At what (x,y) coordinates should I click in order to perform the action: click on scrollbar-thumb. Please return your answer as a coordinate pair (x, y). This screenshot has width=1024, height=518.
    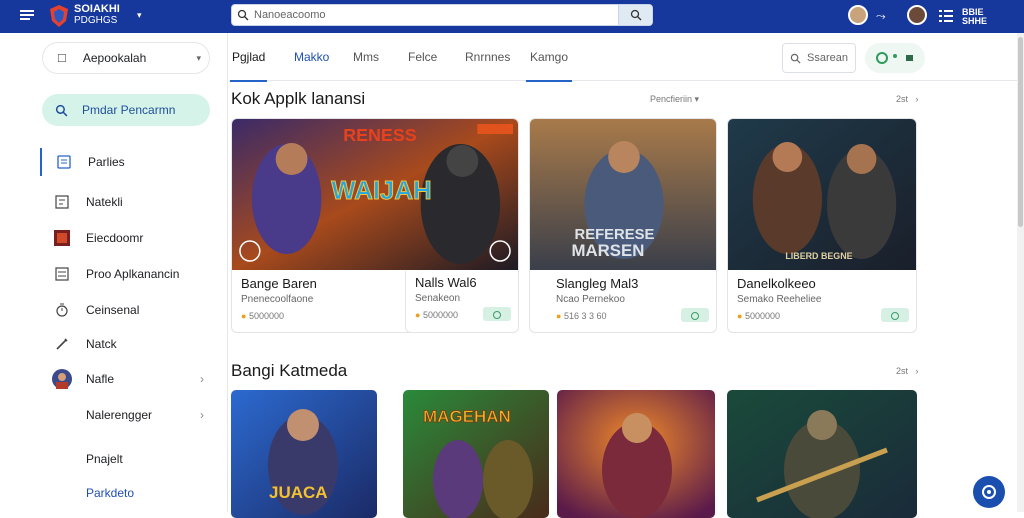
    Looking at the image, I should click on (1020, 132).